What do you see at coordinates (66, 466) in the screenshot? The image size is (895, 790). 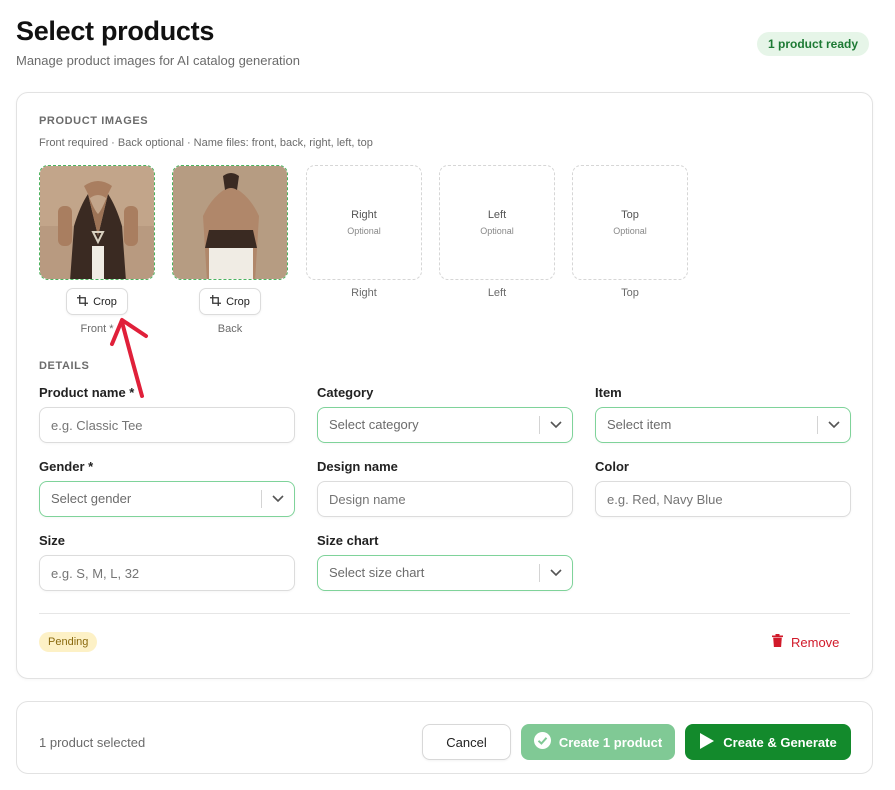 I see `gender-label: Gender *` at bounding box center [66, 466].